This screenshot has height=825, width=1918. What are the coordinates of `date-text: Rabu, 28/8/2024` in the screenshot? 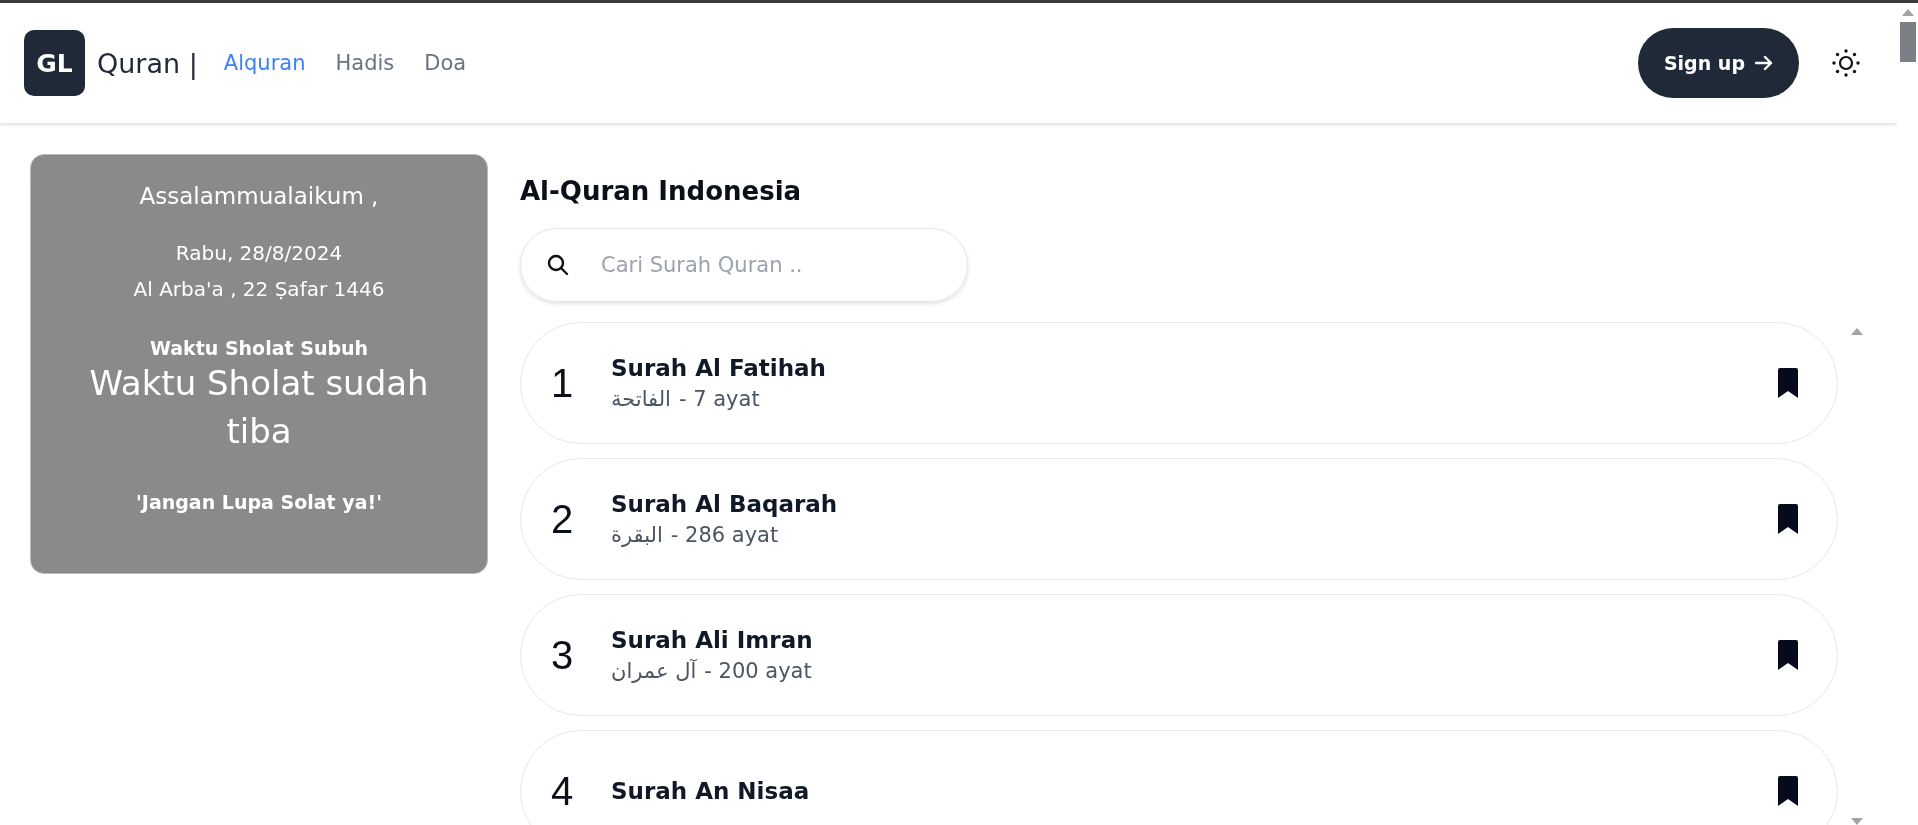 It's located at (259, 253).